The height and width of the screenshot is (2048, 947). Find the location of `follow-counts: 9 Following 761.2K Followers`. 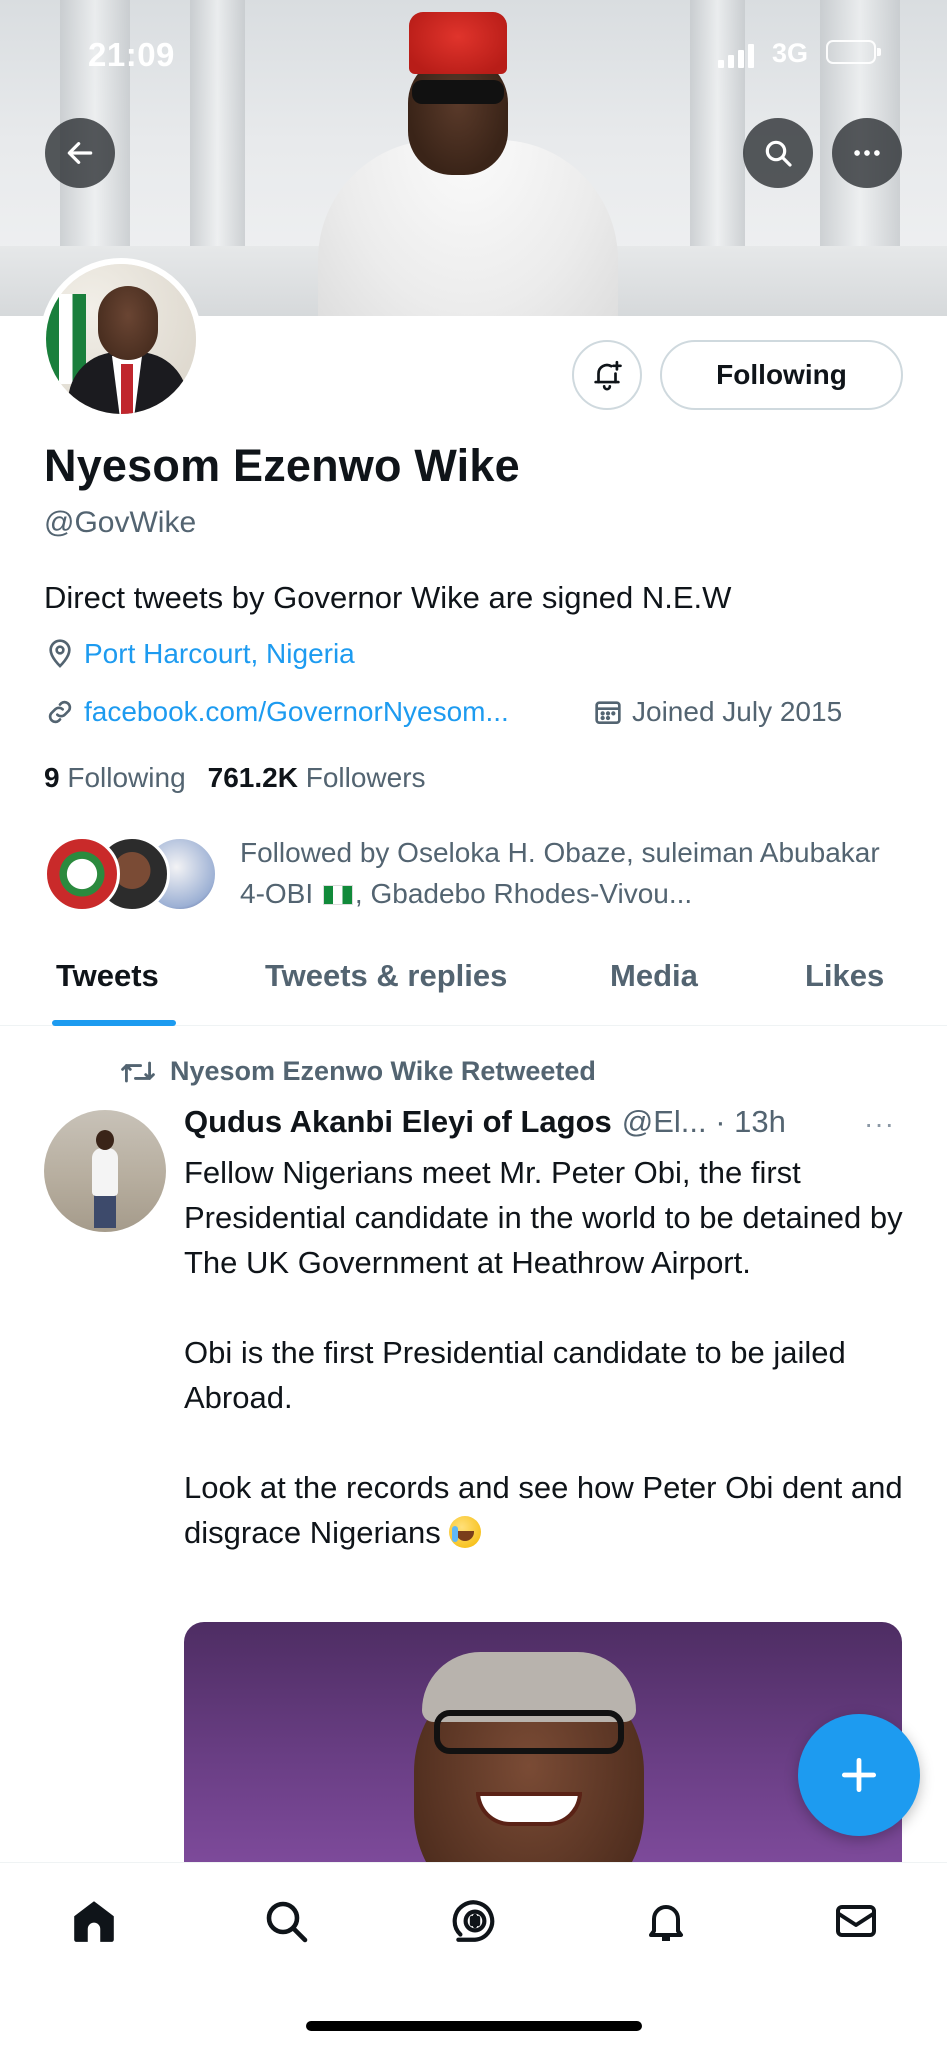

follow-counts: 9 Following 761.2K Followers is located at coordinates (235, 778).